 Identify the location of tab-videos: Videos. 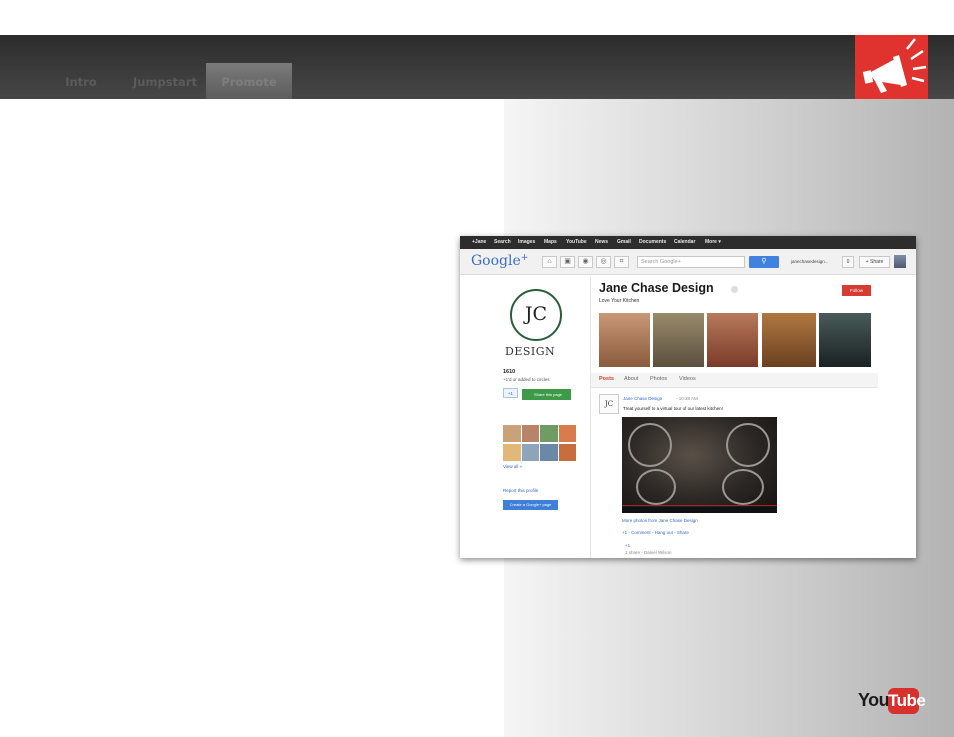
(687, 379).